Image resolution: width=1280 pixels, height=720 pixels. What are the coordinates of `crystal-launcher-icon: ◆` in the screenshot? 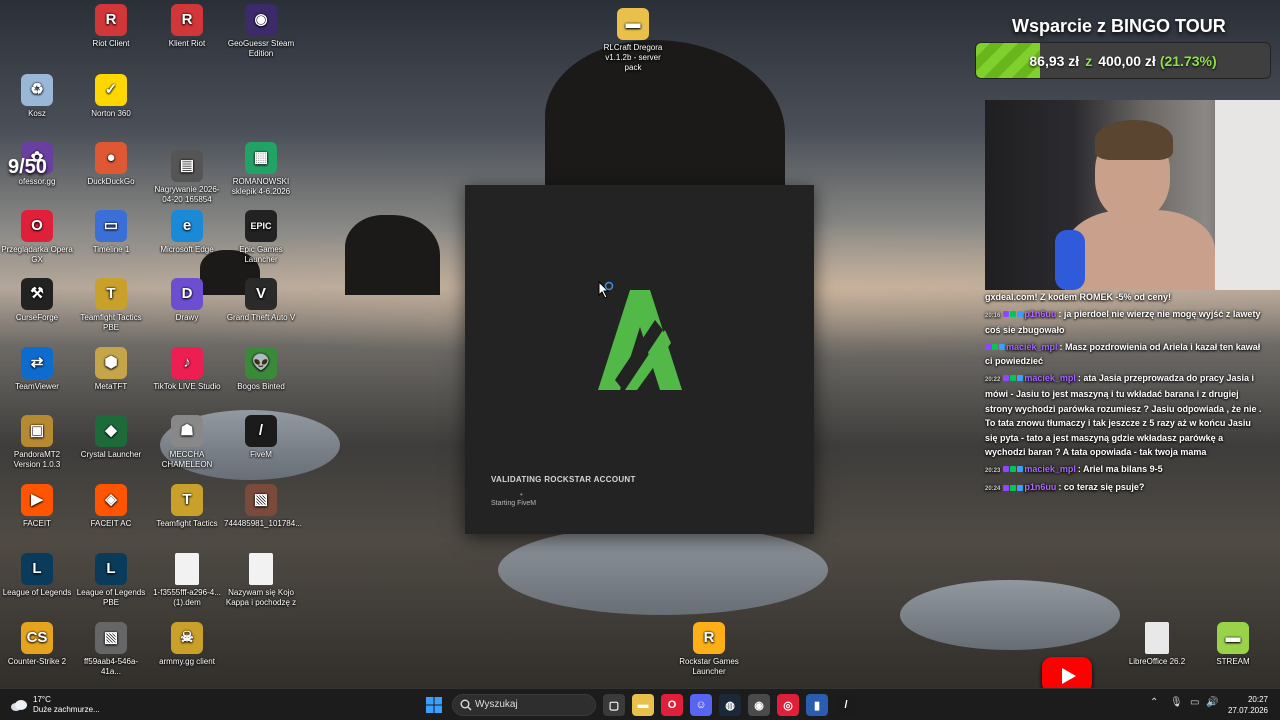 It's located at (111, 431).